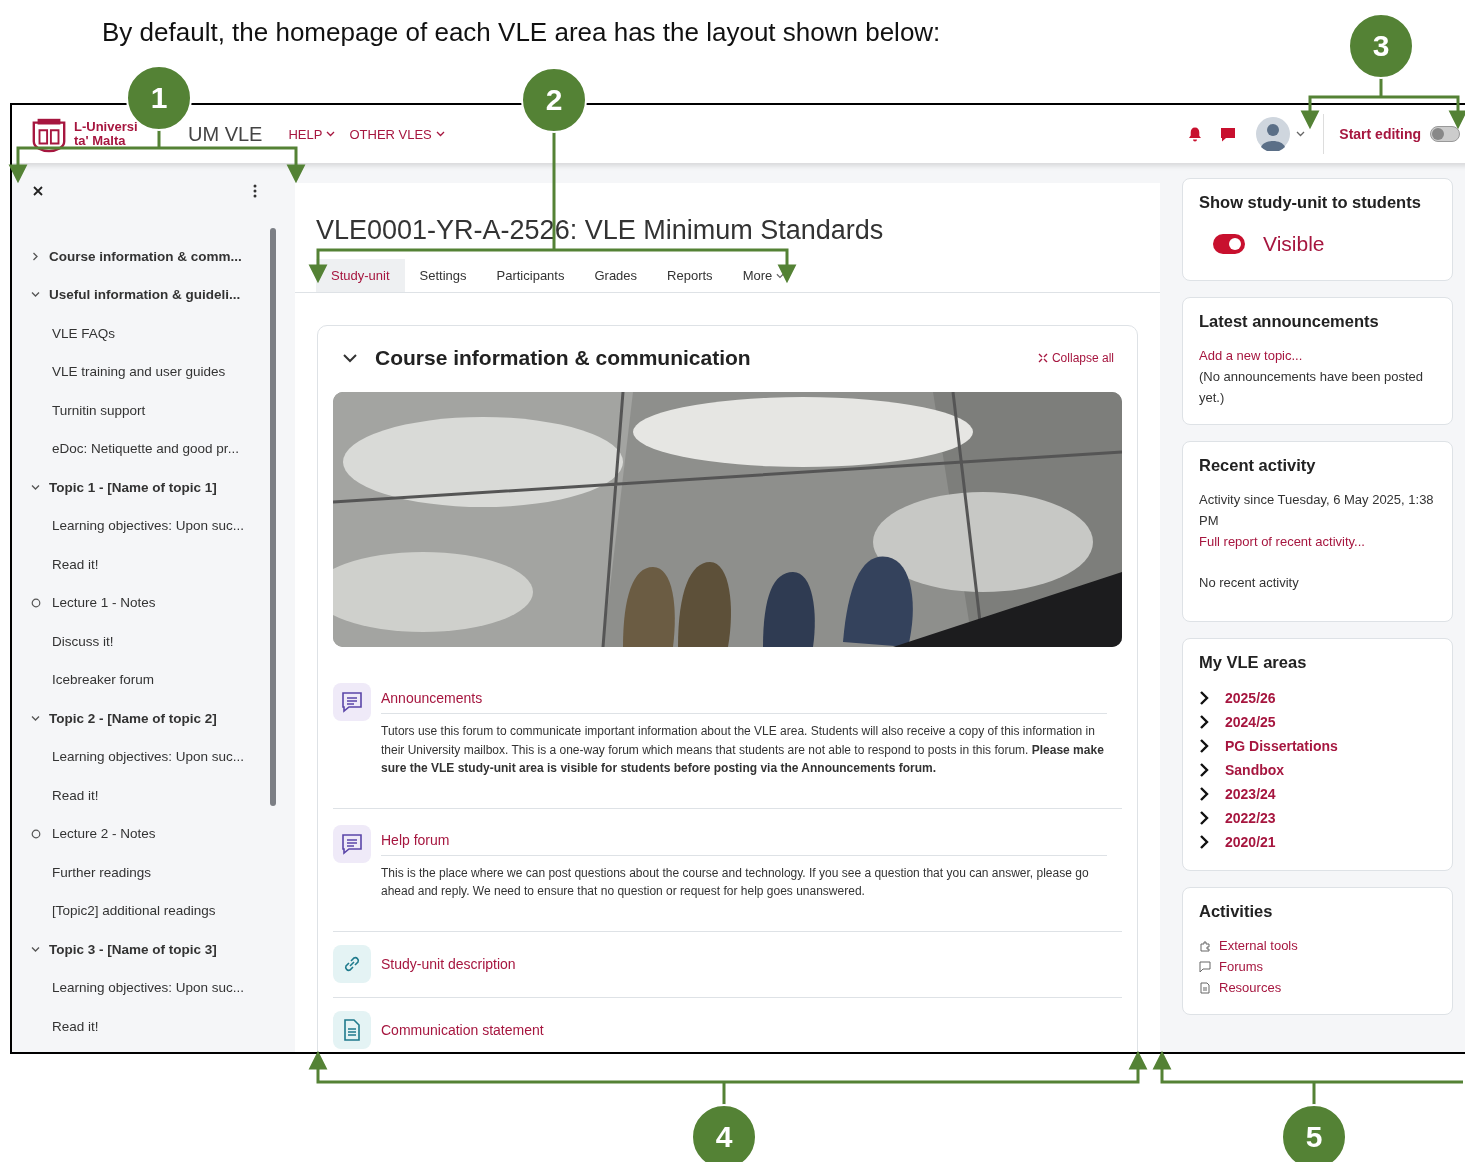 The image size is (1465, 1162). What do you see at coordinates (83, 641) in the screenshot?
I see `activity-link: Discuss it!` at bounding box center [83, 641].